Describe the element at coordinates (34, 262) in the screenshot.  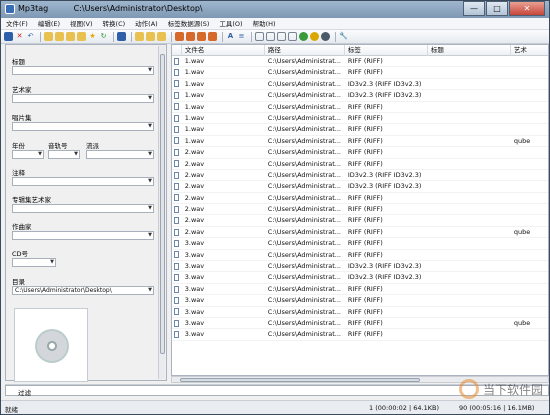
I see `disc-number-field: ▼` at that location.